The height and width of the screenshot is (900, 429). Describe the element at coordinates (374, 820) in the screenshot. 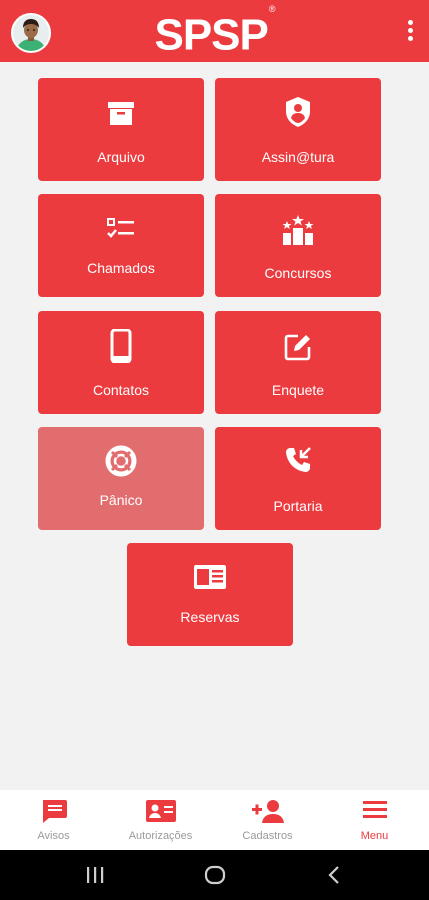

I see `nav-menu: Menu` at that location.